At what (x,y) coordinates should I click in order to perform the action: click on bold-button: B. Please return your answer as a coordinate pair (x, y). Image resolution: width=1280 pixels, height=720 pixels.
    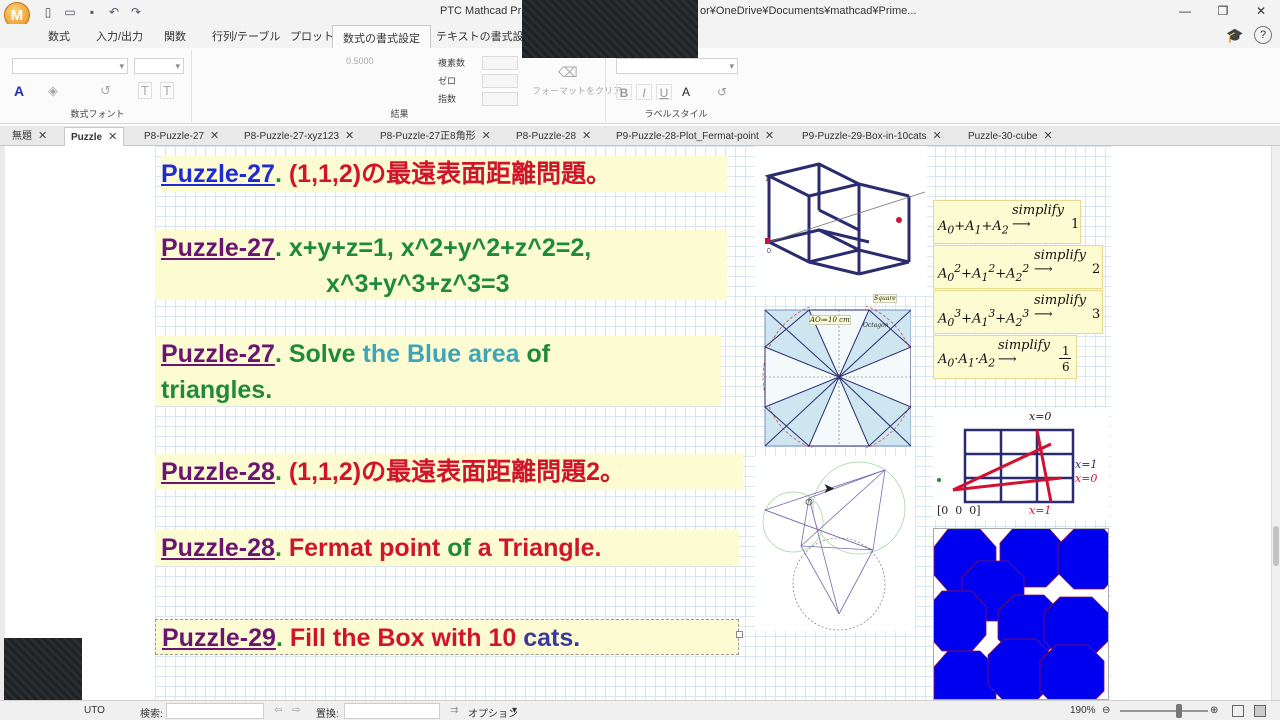
    Looking at the image, I should click on (624, 92).